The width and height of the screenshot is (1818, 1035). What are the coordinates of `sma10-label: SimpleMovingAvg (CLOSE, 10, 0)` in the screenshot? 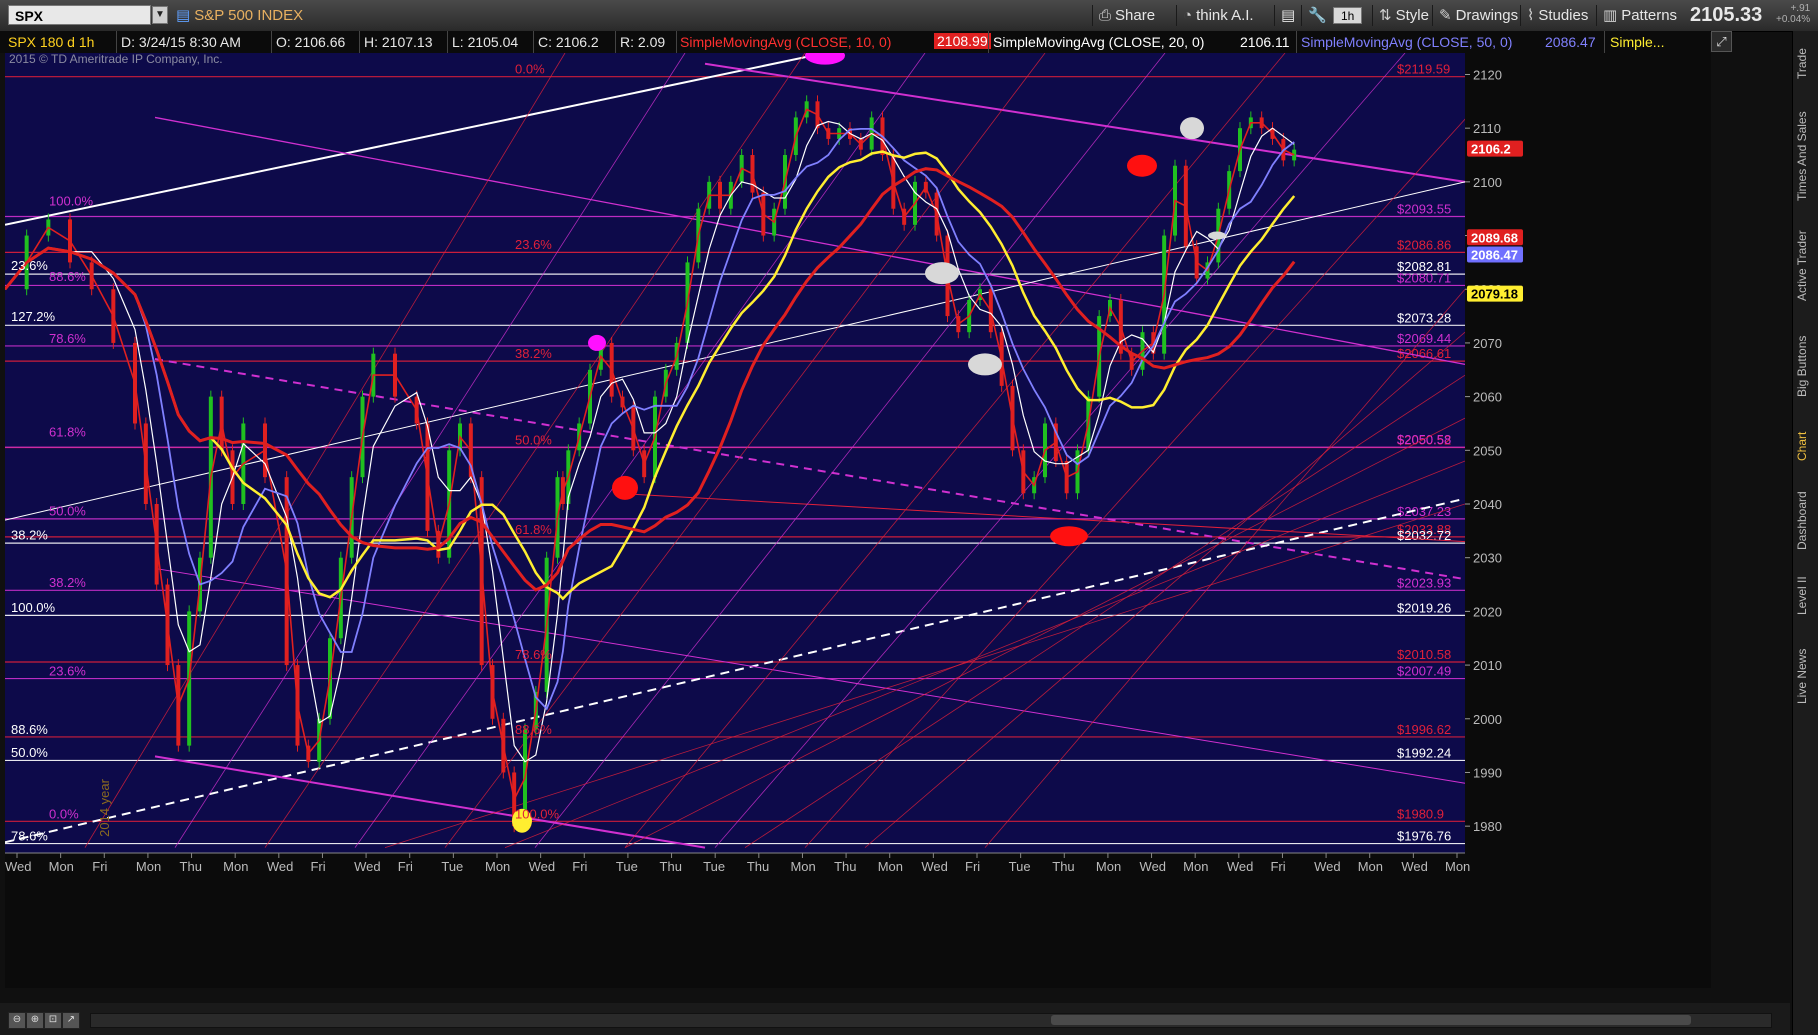 It's located at (785, 42).